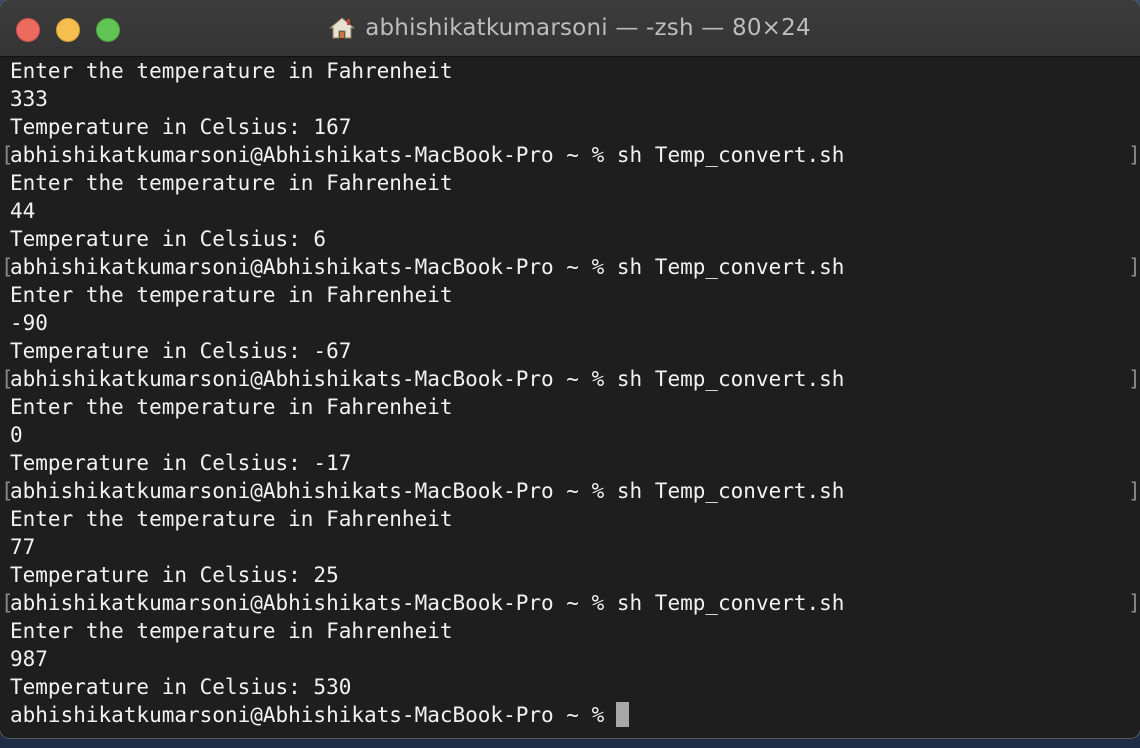 This screenshot has width=1140, height=748. I want to click on window-title-group: abhishikatkumarsoni — -zsh — 80×24, so click(570, 28).